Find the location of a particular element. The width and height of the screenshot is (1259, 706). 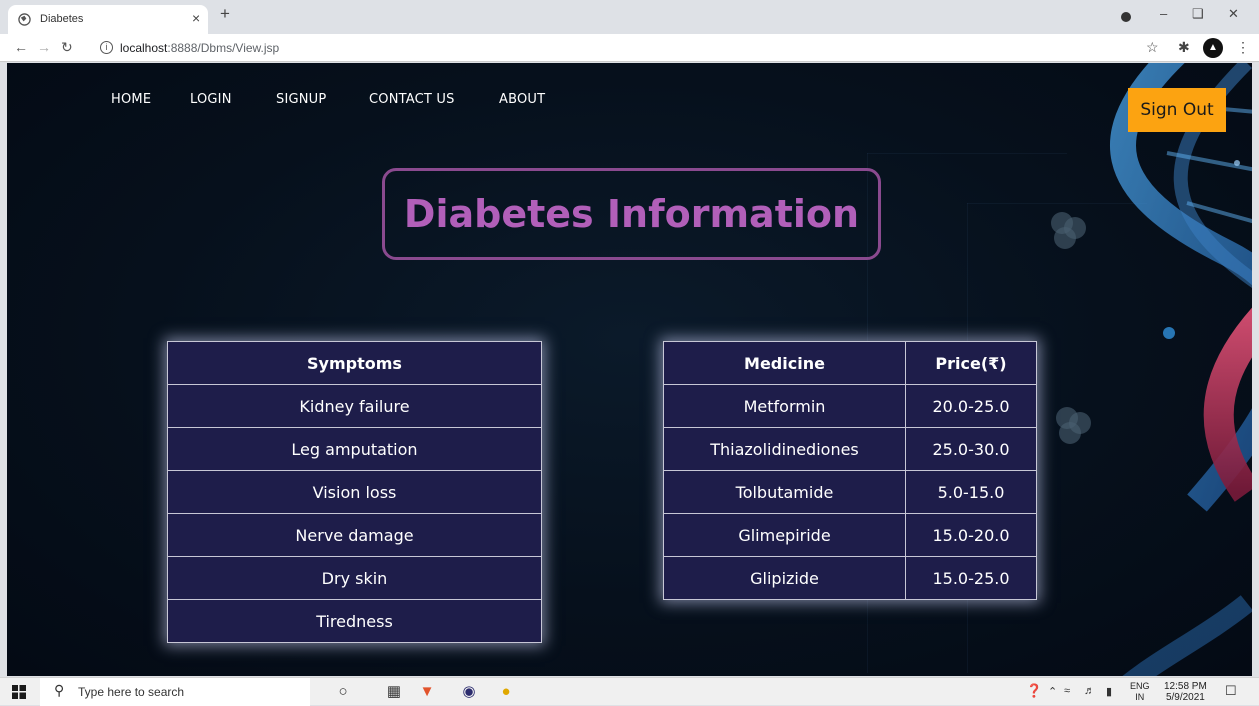

symptom-cell: Tiredness is located at coordinates (354, 621).